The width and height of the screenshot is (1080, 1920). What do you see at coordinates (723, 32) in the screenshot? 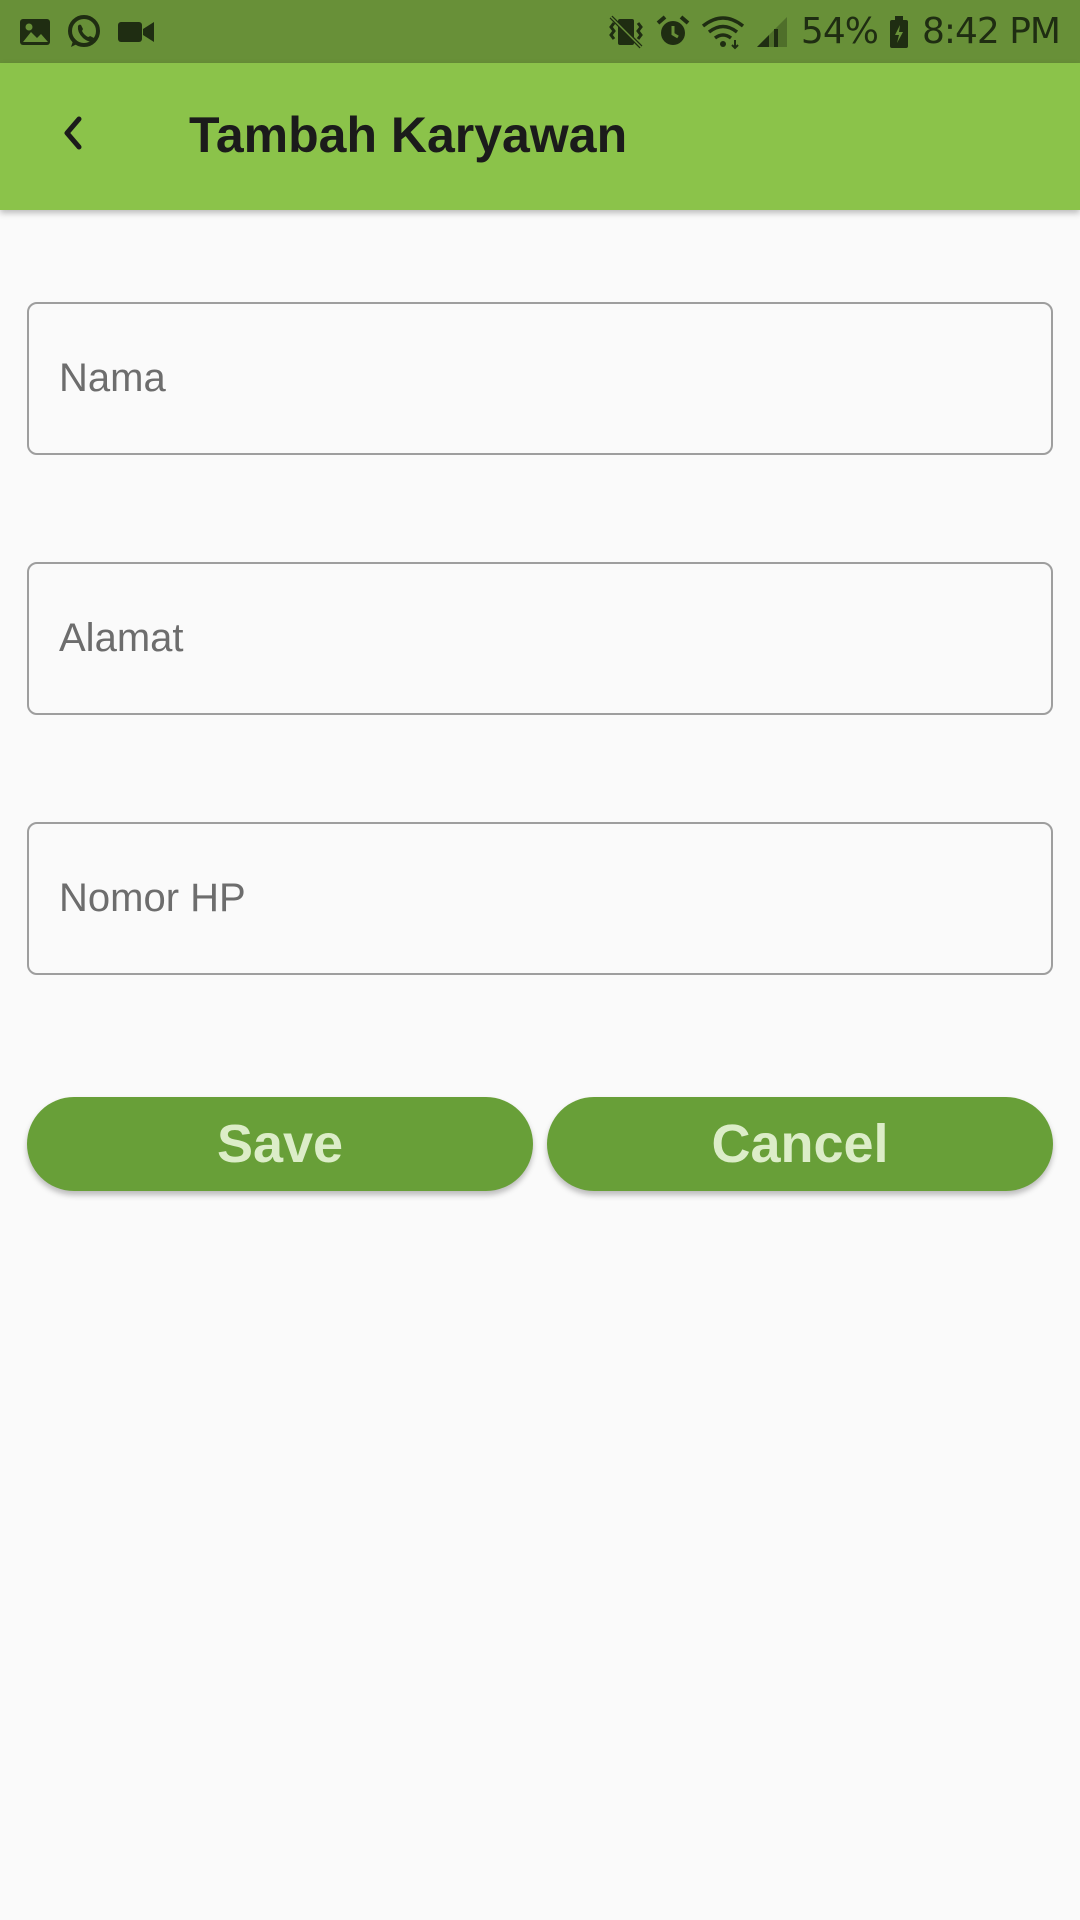
I see `wifi-icon` at bounding box center [723, 32].